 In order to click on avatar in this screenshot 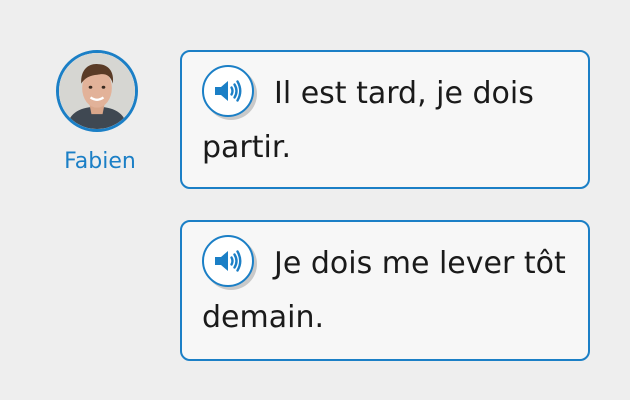, I will do `click(97, 91)`.